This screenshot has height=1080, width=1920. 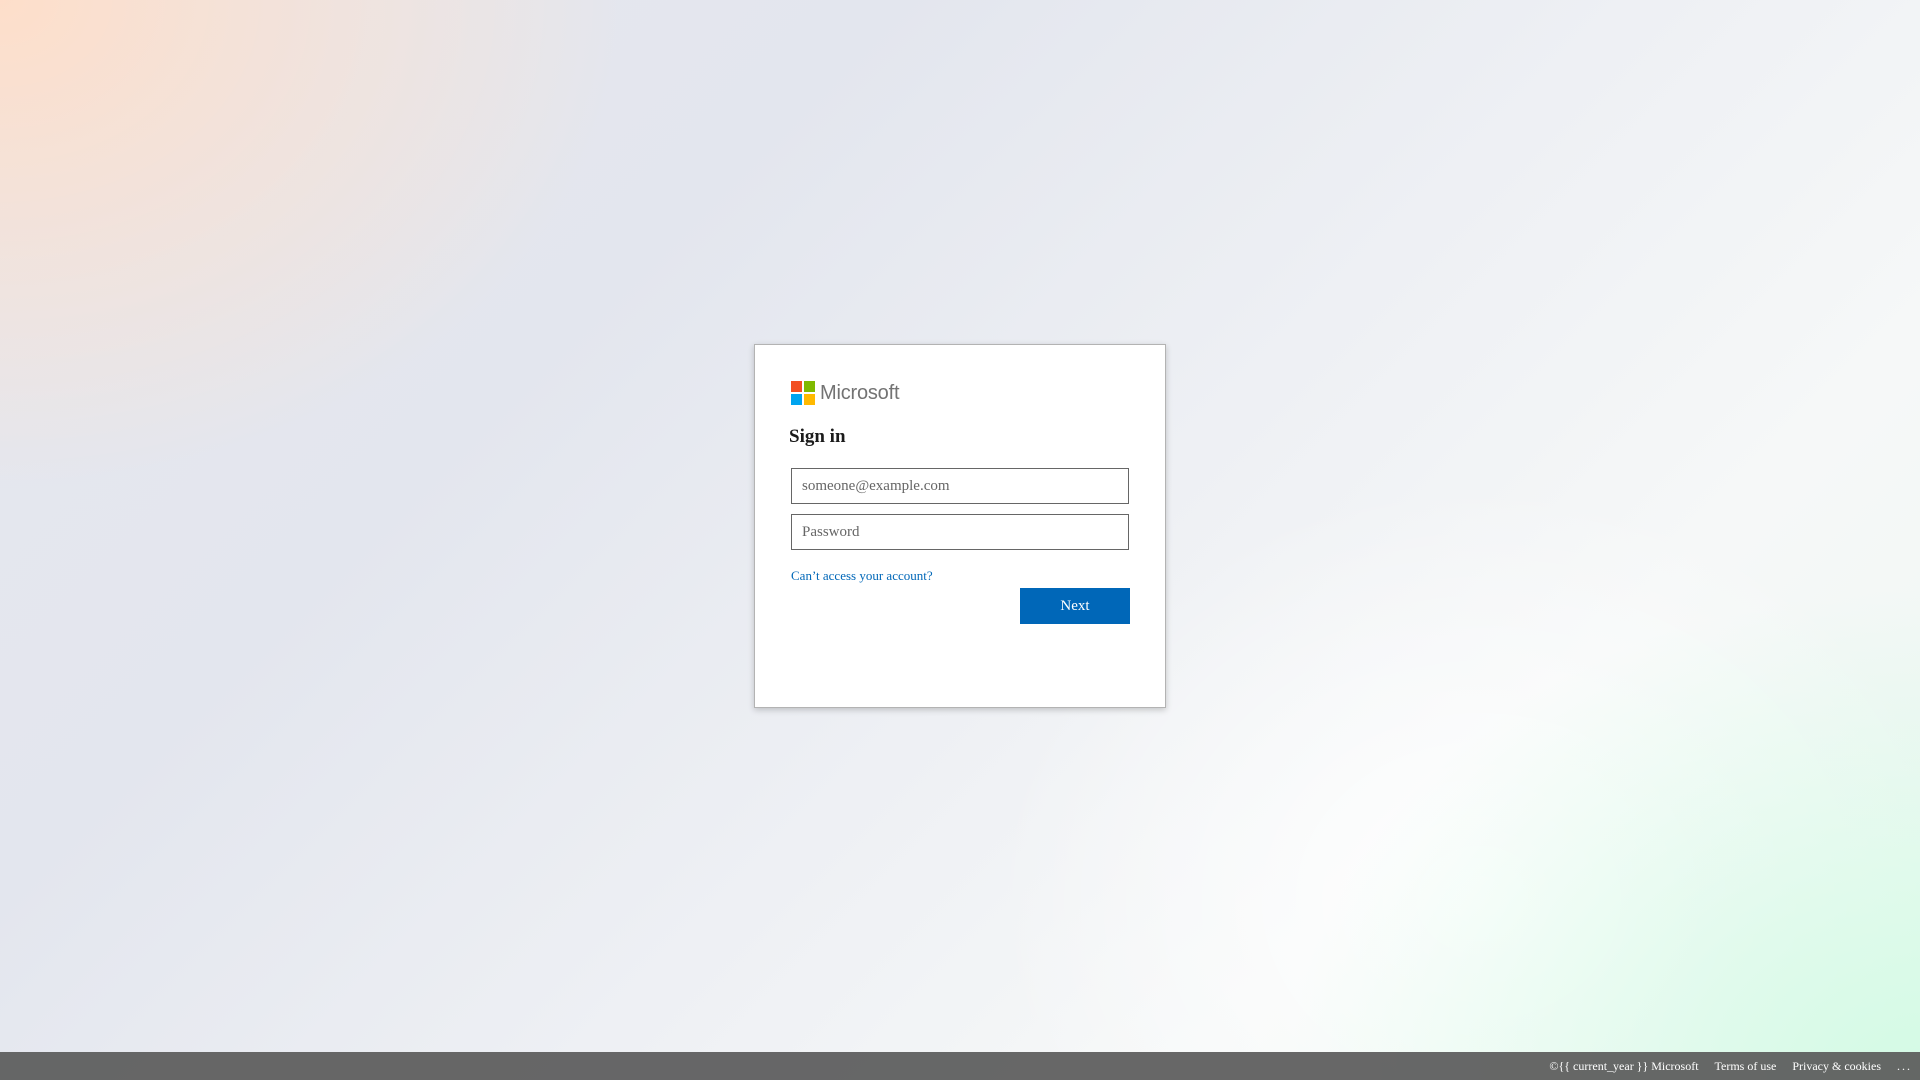 I want to click on logo-red-square, so click(x=796, y=386).